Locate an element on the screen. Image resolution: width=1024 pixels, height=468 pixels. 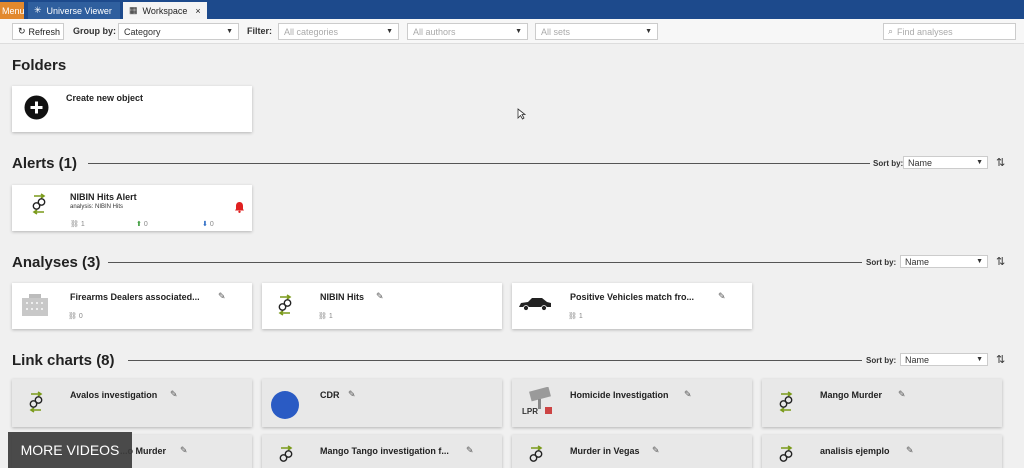
tab-menu-label: Menu is located at coordinates (13, 10).